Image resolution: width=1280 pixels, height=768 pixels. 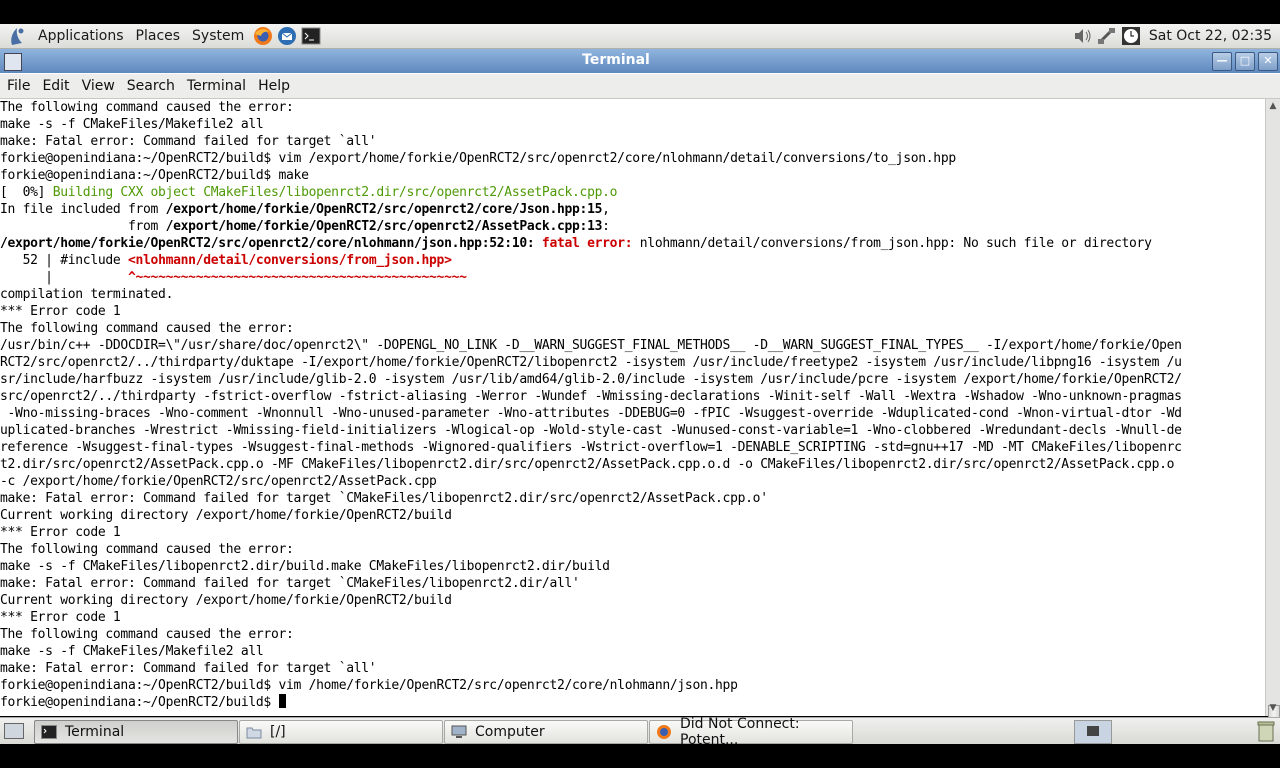 I want to click on menu-search: Search, so click(x=151, y=86).